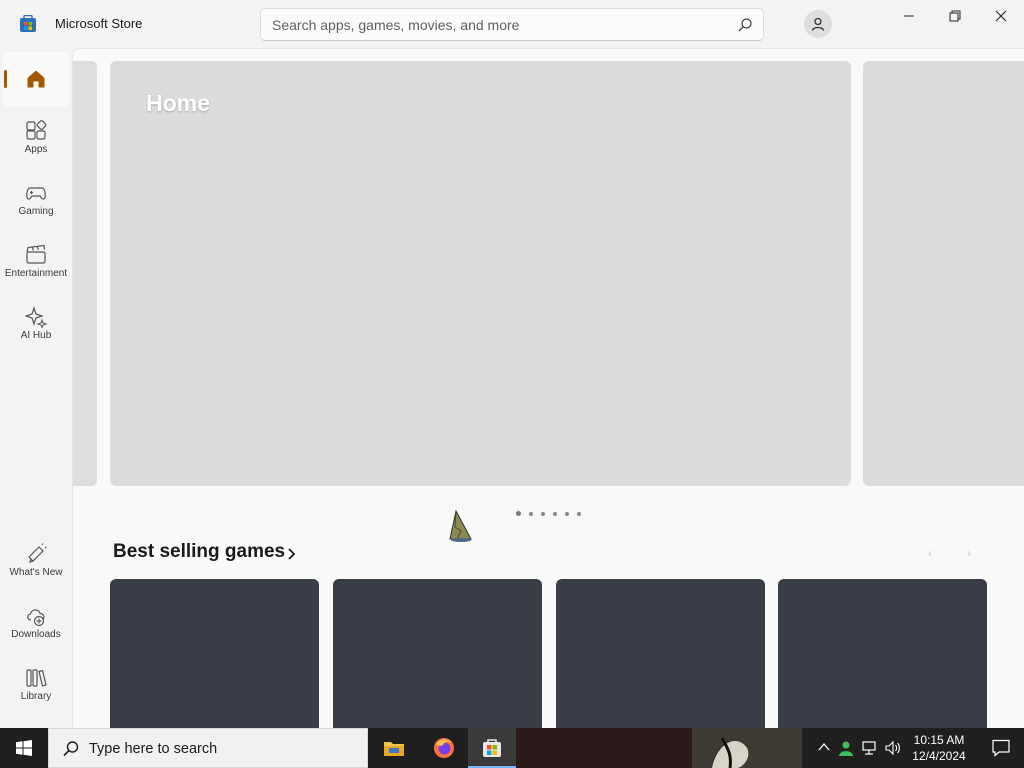 This screenshot has width=1024, height=768. I want to click on hero-next-slide, so click(943, 273).